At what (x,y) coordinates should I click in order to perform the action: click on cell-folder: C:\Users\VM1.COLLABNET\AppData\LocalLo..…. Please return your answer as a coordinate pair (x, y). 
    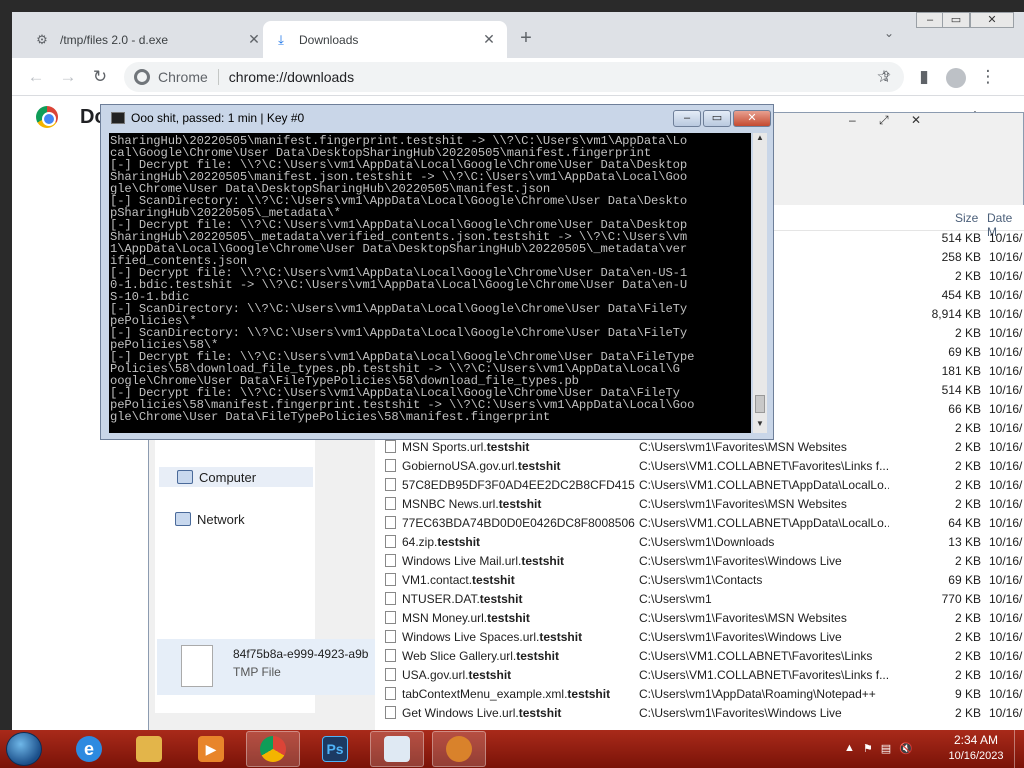
    Looking at the image, I should click on (764, 523).